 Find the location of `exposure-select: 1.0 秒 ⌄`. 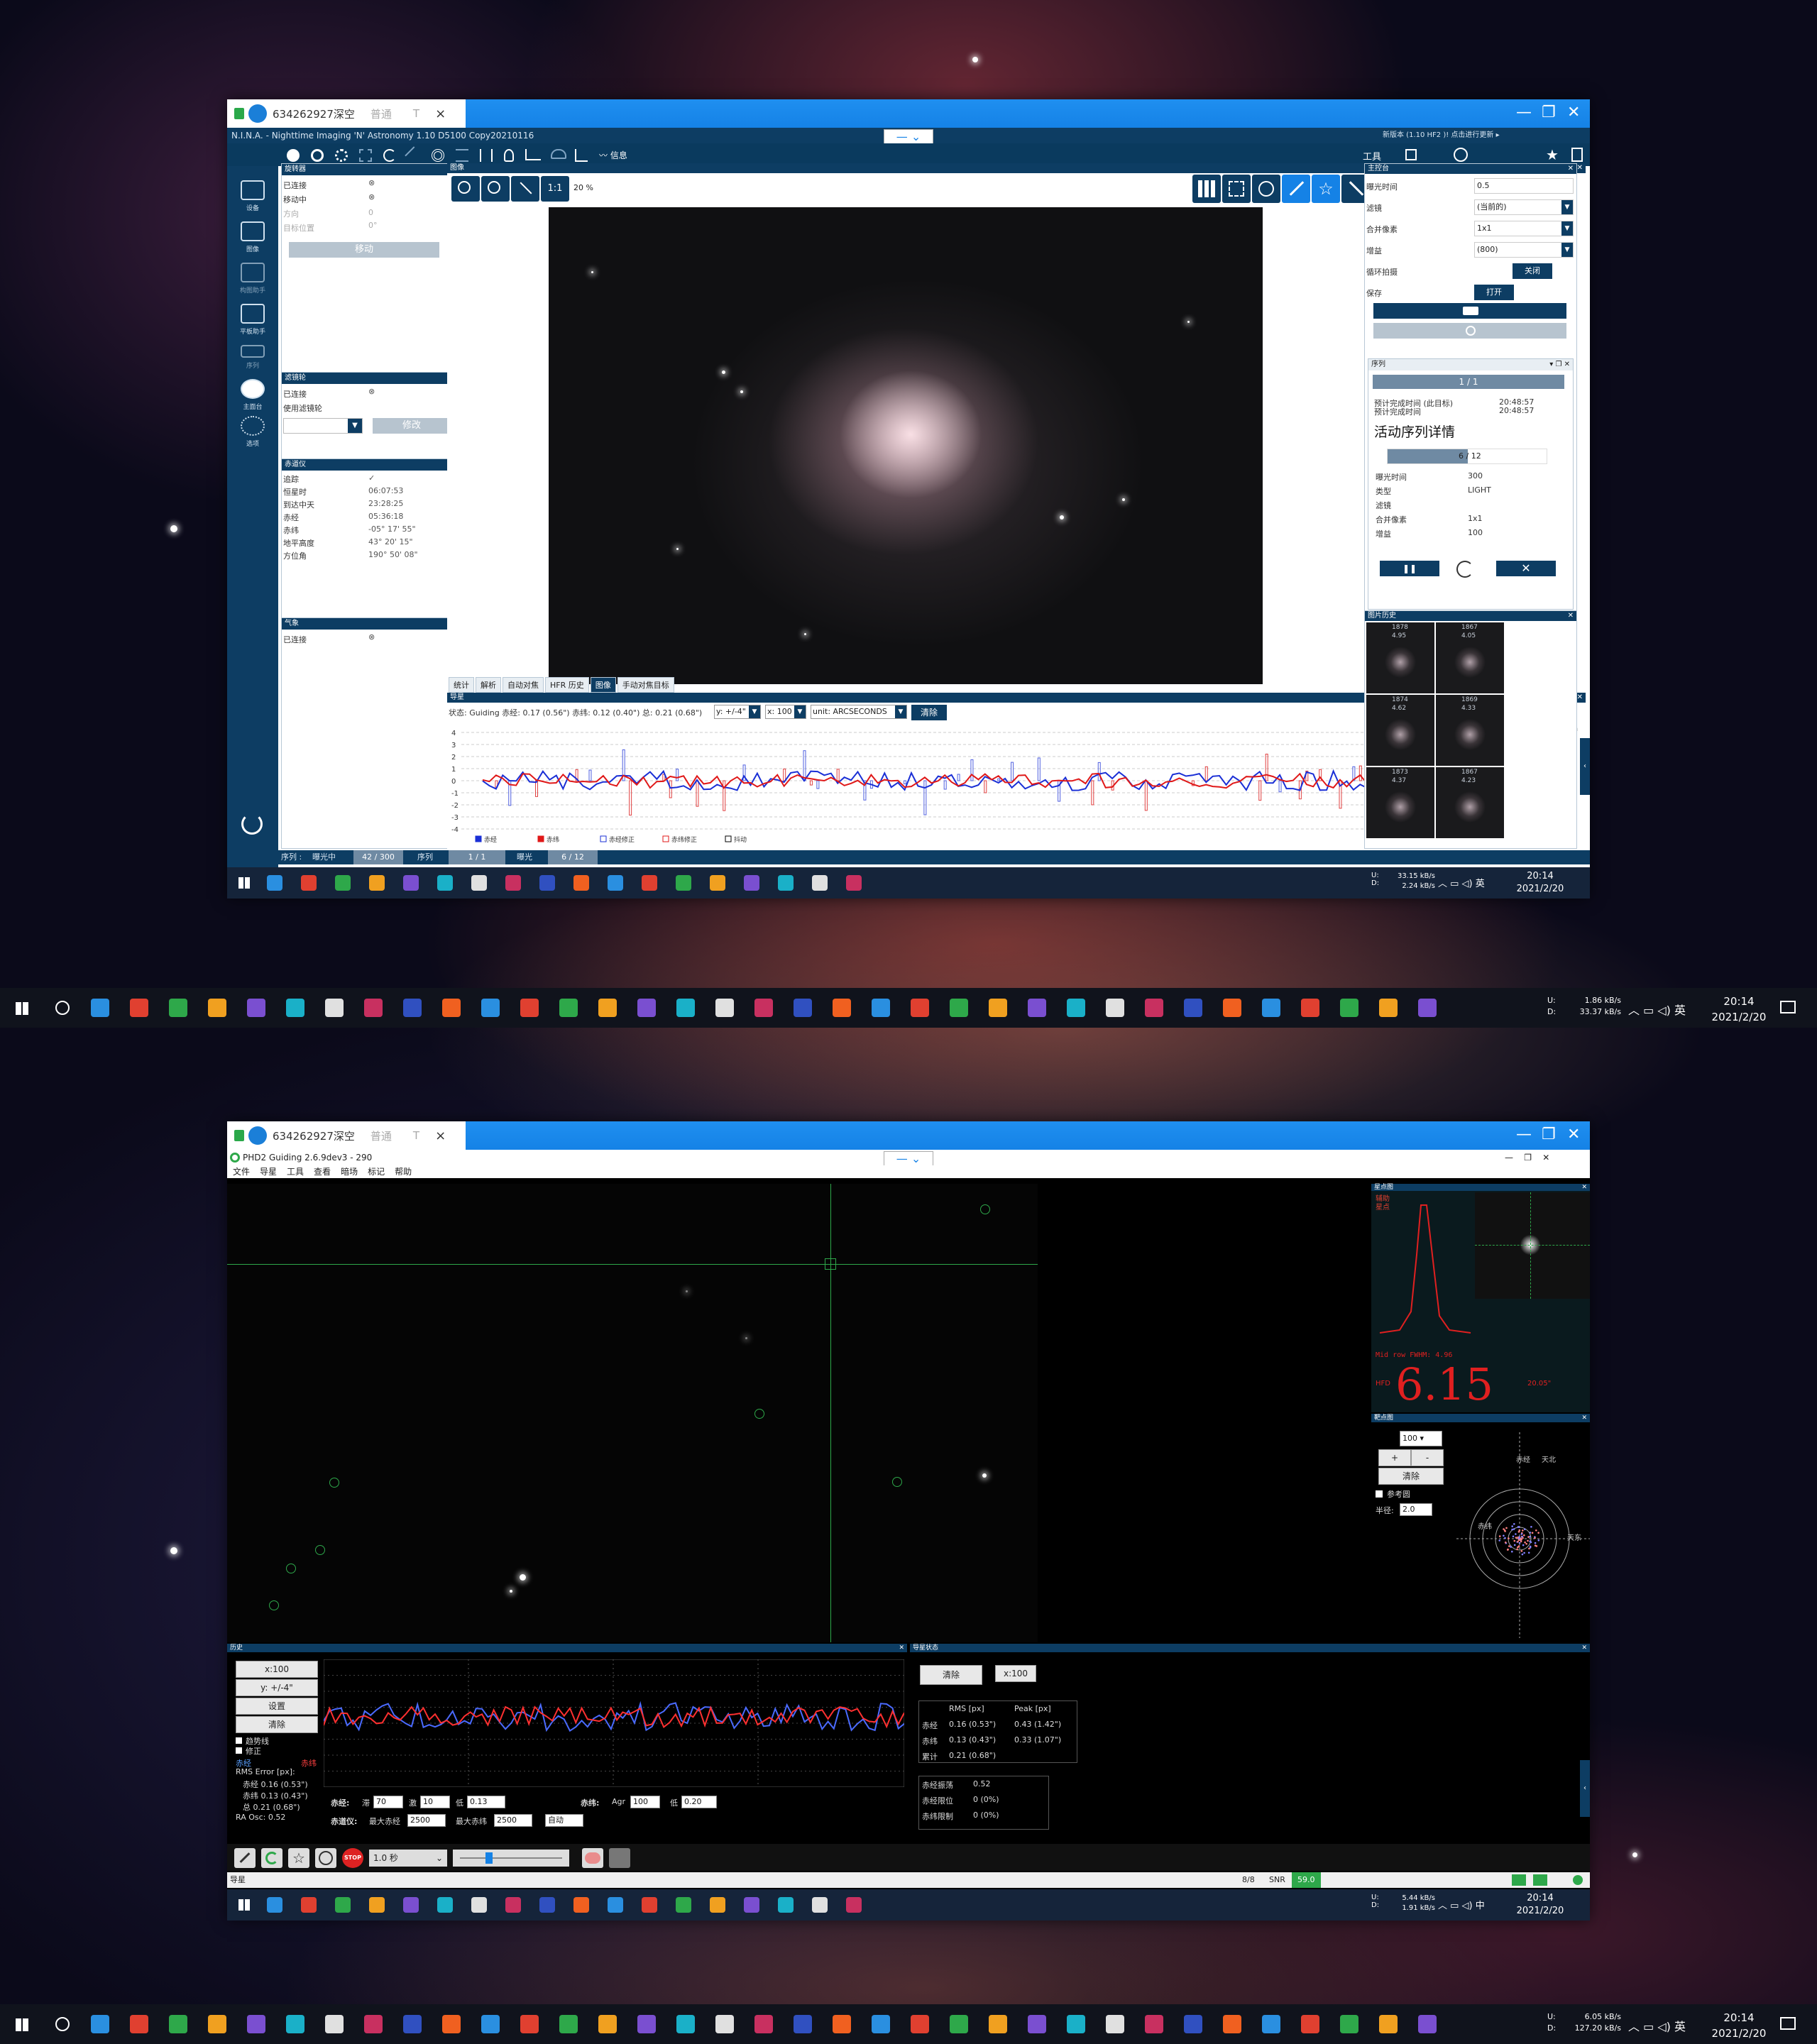

exposure-select: 1.0 秒 ⌄ is located at coordinates (408, 1858).